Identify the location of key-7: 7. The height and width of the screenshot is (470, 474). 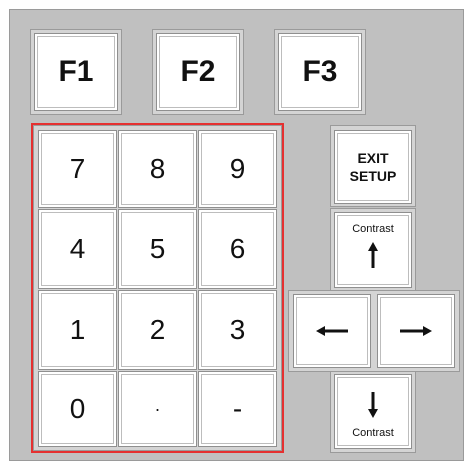
(77, 169).